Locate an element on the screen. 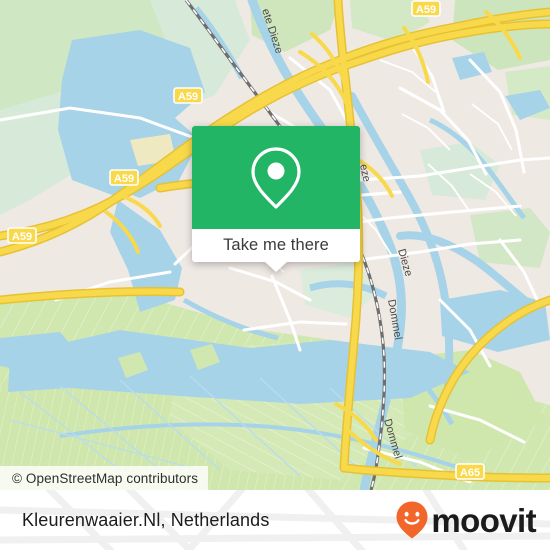 Image resolution: width=550 pixels, height=550 pixels. attribution-text: © OpenStreetMap contributors is located at coordinates (105, 478).